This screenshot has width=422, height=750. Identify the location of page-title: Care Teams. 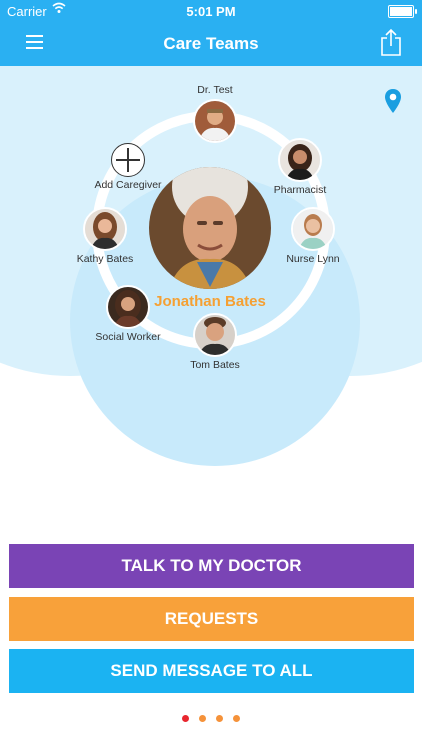
(211, 43).